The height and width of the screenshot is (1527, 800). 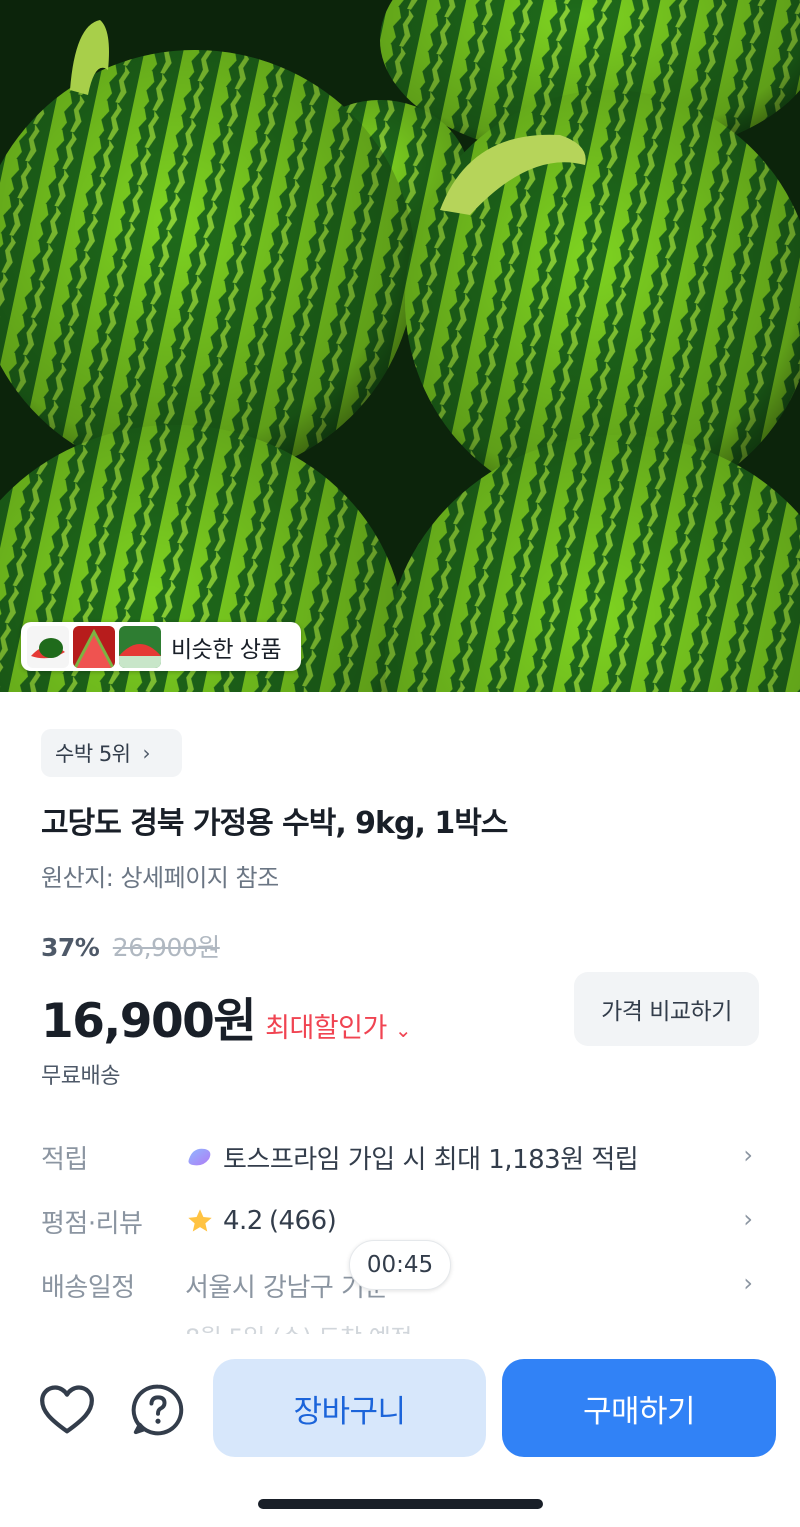 I want to click on points-row: 적립 토스프라임 가입 시 최대 1,183원 적립 ›, so click(x=401, y=1157).